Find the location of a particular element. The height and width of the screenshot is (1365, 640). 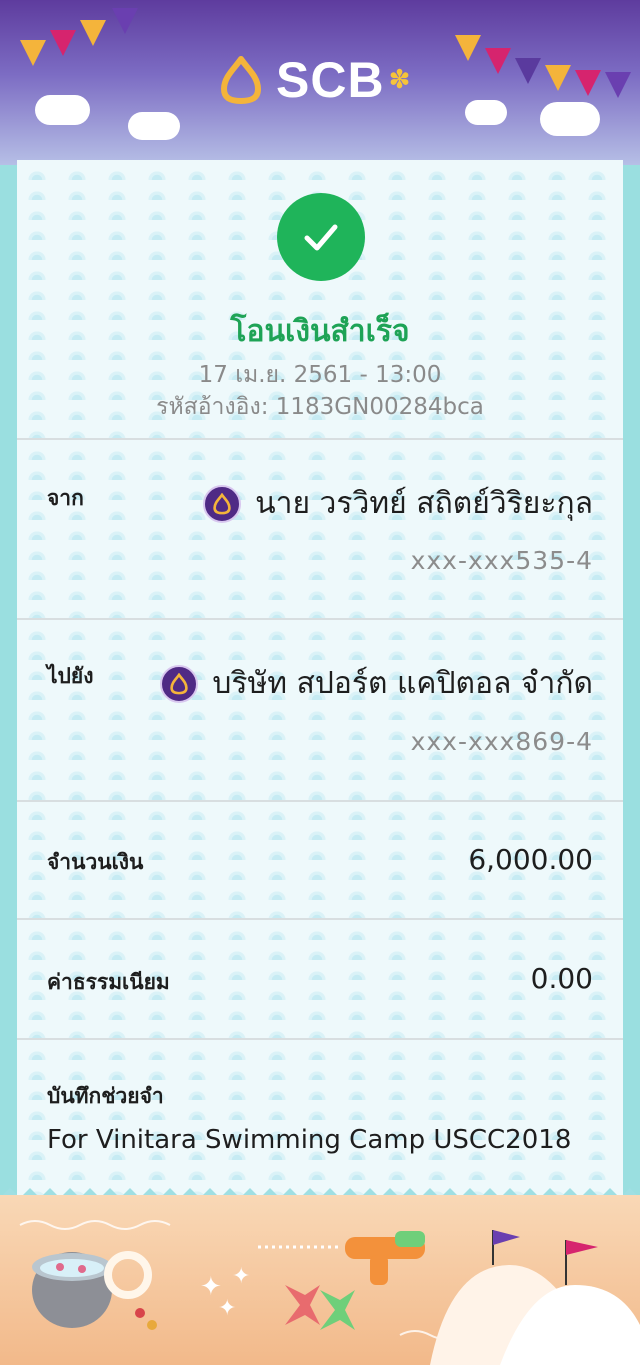

to-label: ไปยัง is located at coordinates (70, 676).